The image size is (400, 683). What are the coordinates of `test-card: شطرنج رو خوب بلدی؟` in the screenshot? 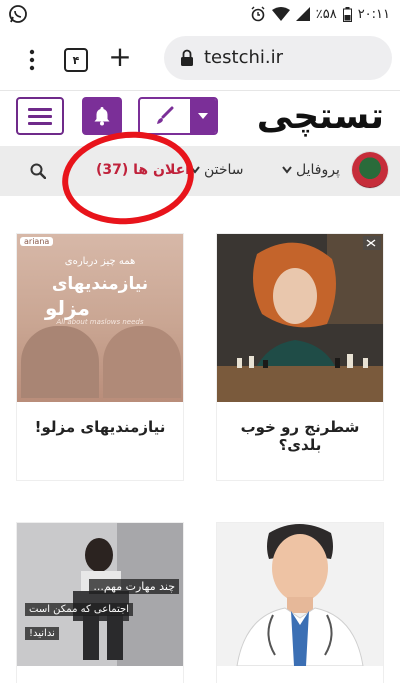 It's located at (300, 357).